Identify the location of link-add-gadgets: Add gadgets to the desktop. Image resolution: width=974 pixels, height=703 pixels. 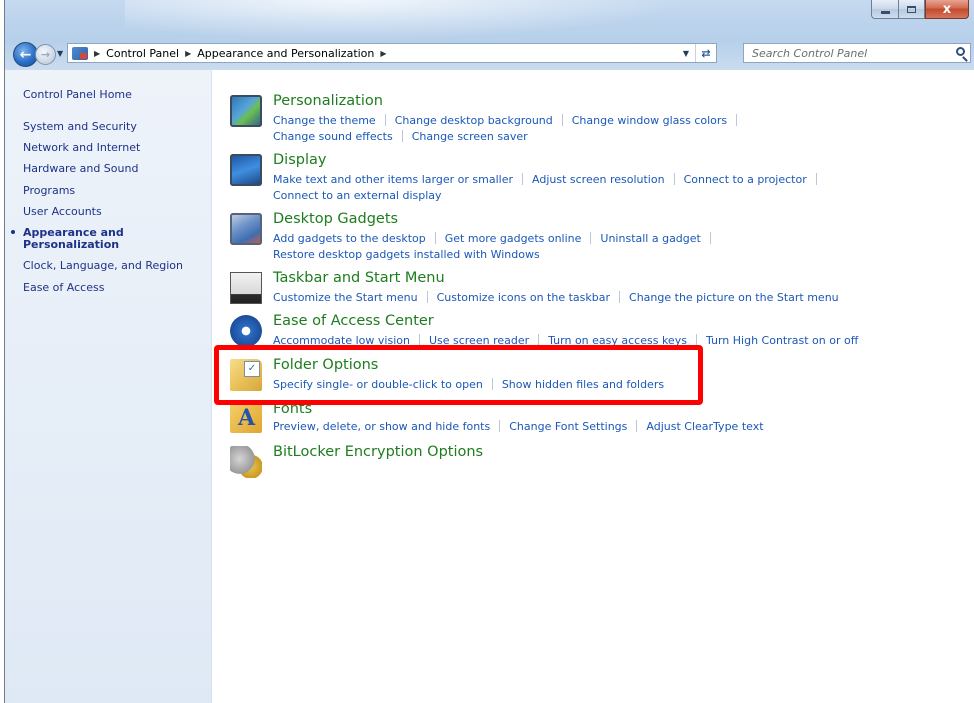
(349, 238).